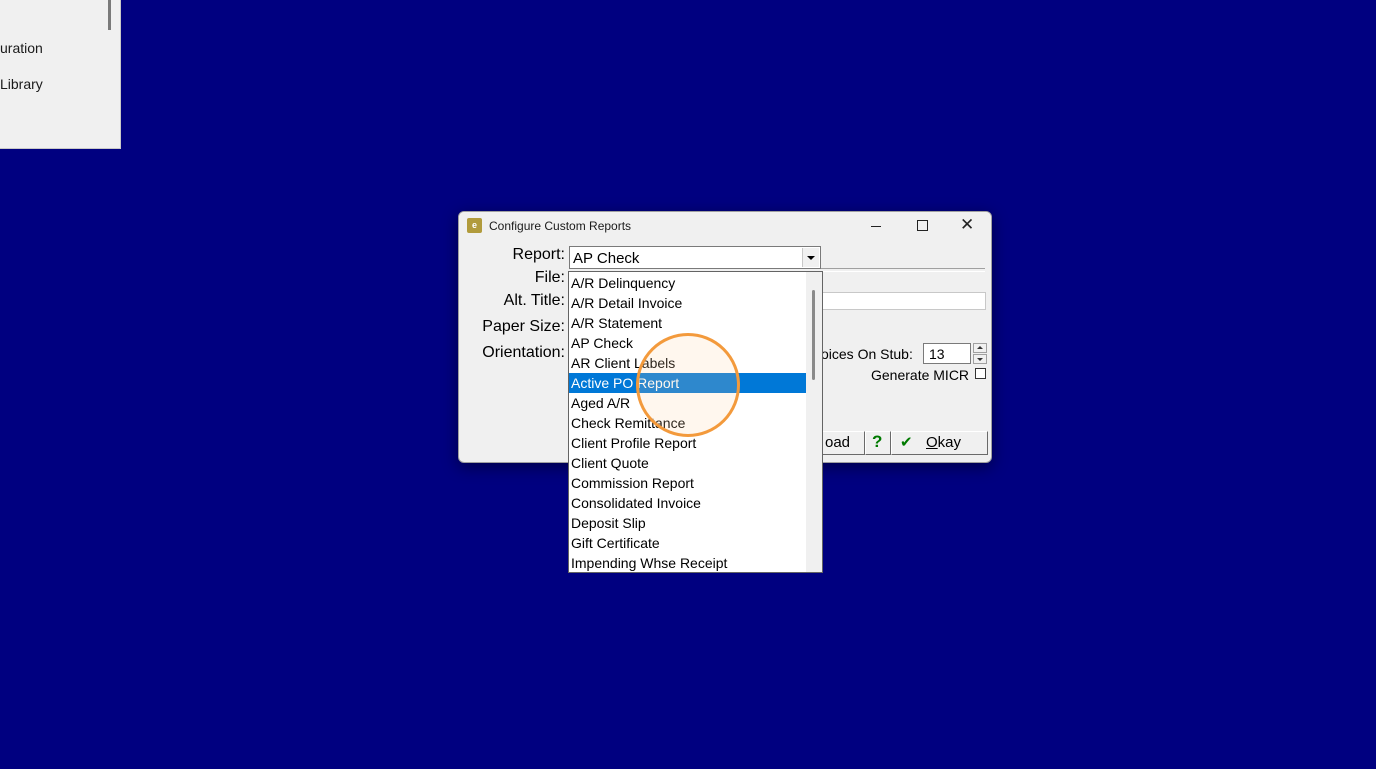  Describe the element at coordinates (687, 343) in the screenshot. I see `report-option: AP Check` at that location.